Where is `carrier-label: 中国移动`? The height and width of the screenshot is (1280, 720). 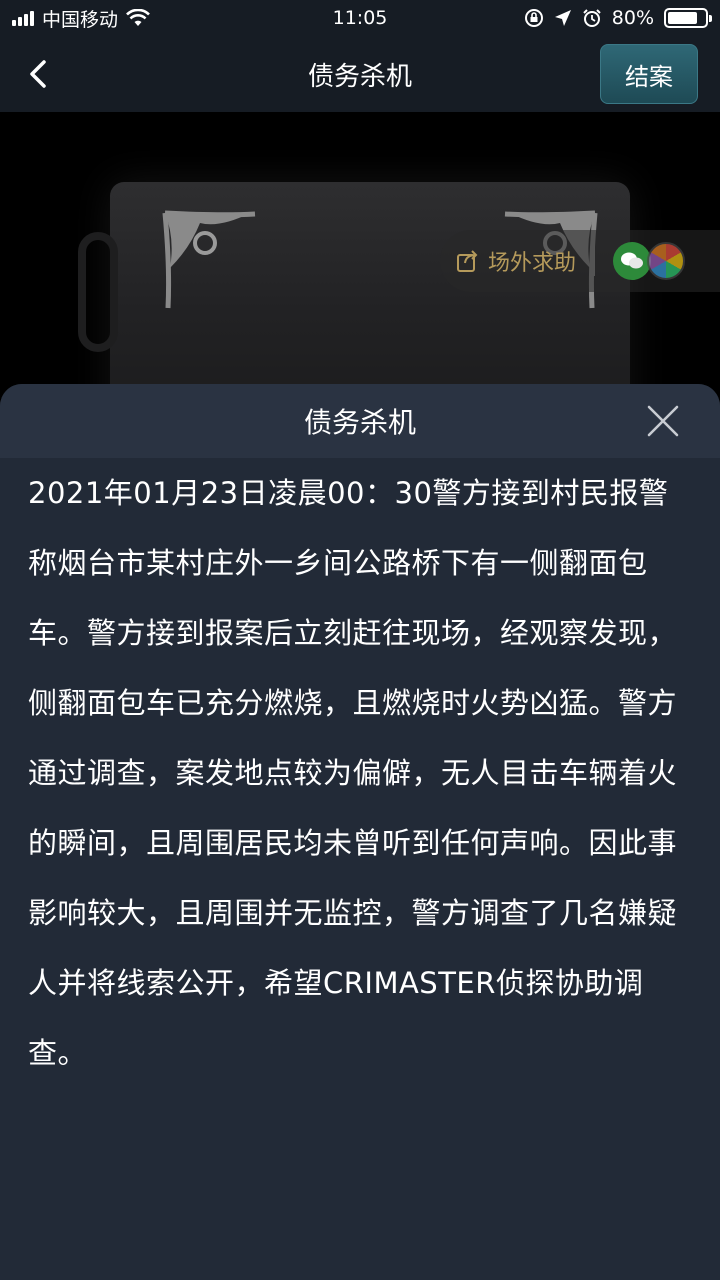
carrier-label: 中国移动 is located at coordinates (80, 19).